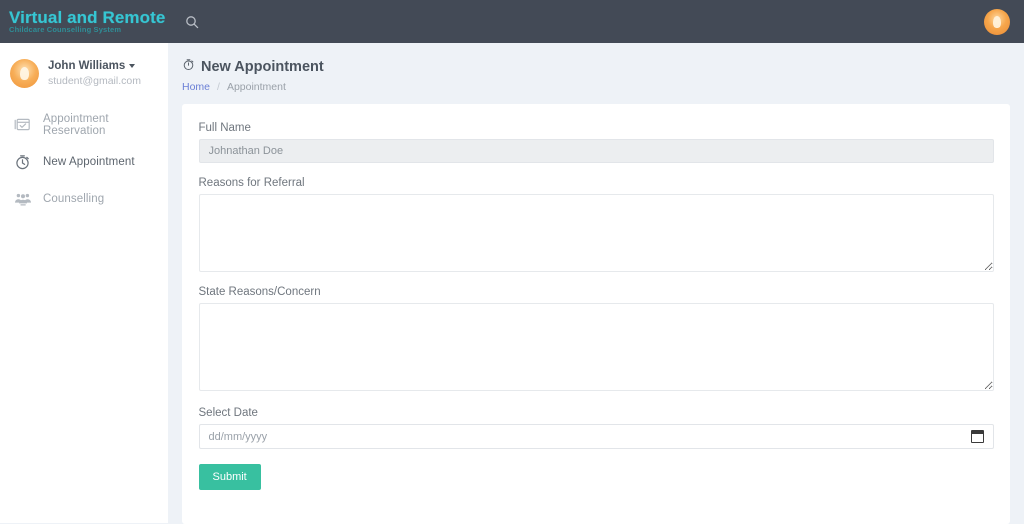 The height and width of the screenshot is (524, 1024). I want to click on avatar, so click(24, 73).